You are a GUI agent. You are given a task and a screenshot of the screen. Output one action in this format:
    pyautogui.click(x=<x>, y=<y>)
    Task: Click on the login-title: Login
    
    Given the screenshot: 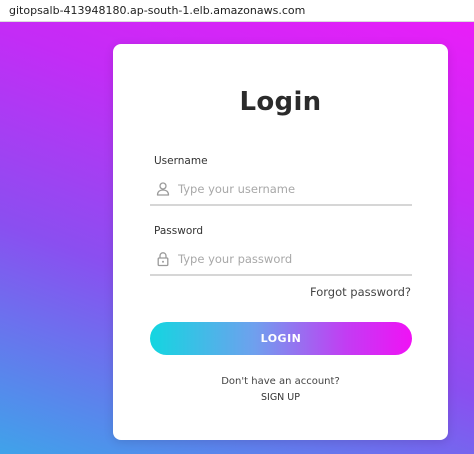 What is the action you would take?
    pyautogui.click(x=280, y=102)
    